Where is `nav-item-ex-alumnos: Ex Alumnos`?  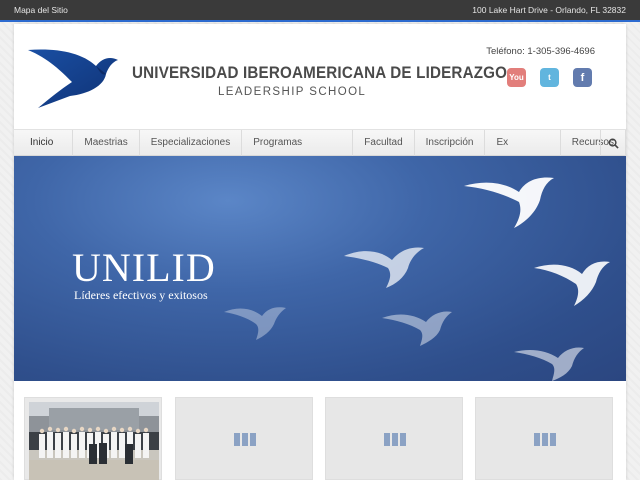
nav-item-ex-alumnos: Ex Alumnos is located at coordinates (523, 152).